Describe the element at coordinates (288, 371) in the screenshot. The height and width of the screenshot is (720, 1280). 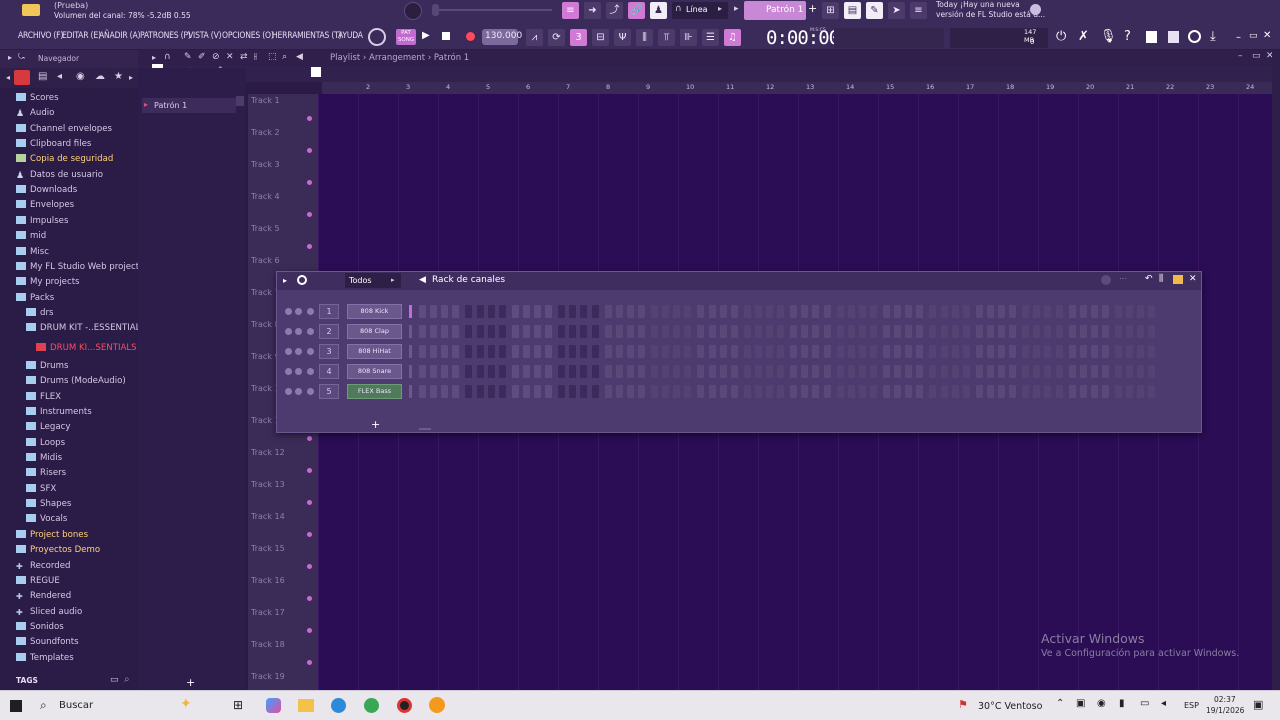
I see `channel-mute-led` at that location.